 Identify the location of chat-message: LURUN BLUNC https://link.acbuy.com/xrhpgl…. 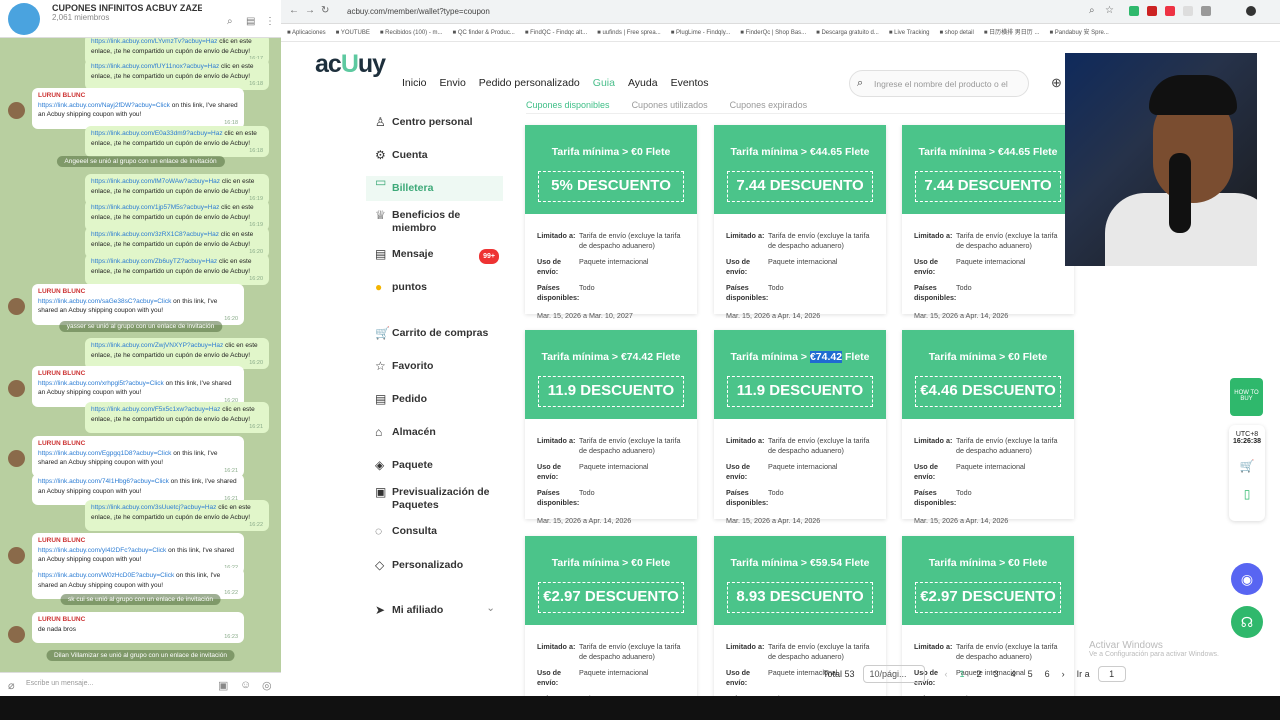
(138, 386).